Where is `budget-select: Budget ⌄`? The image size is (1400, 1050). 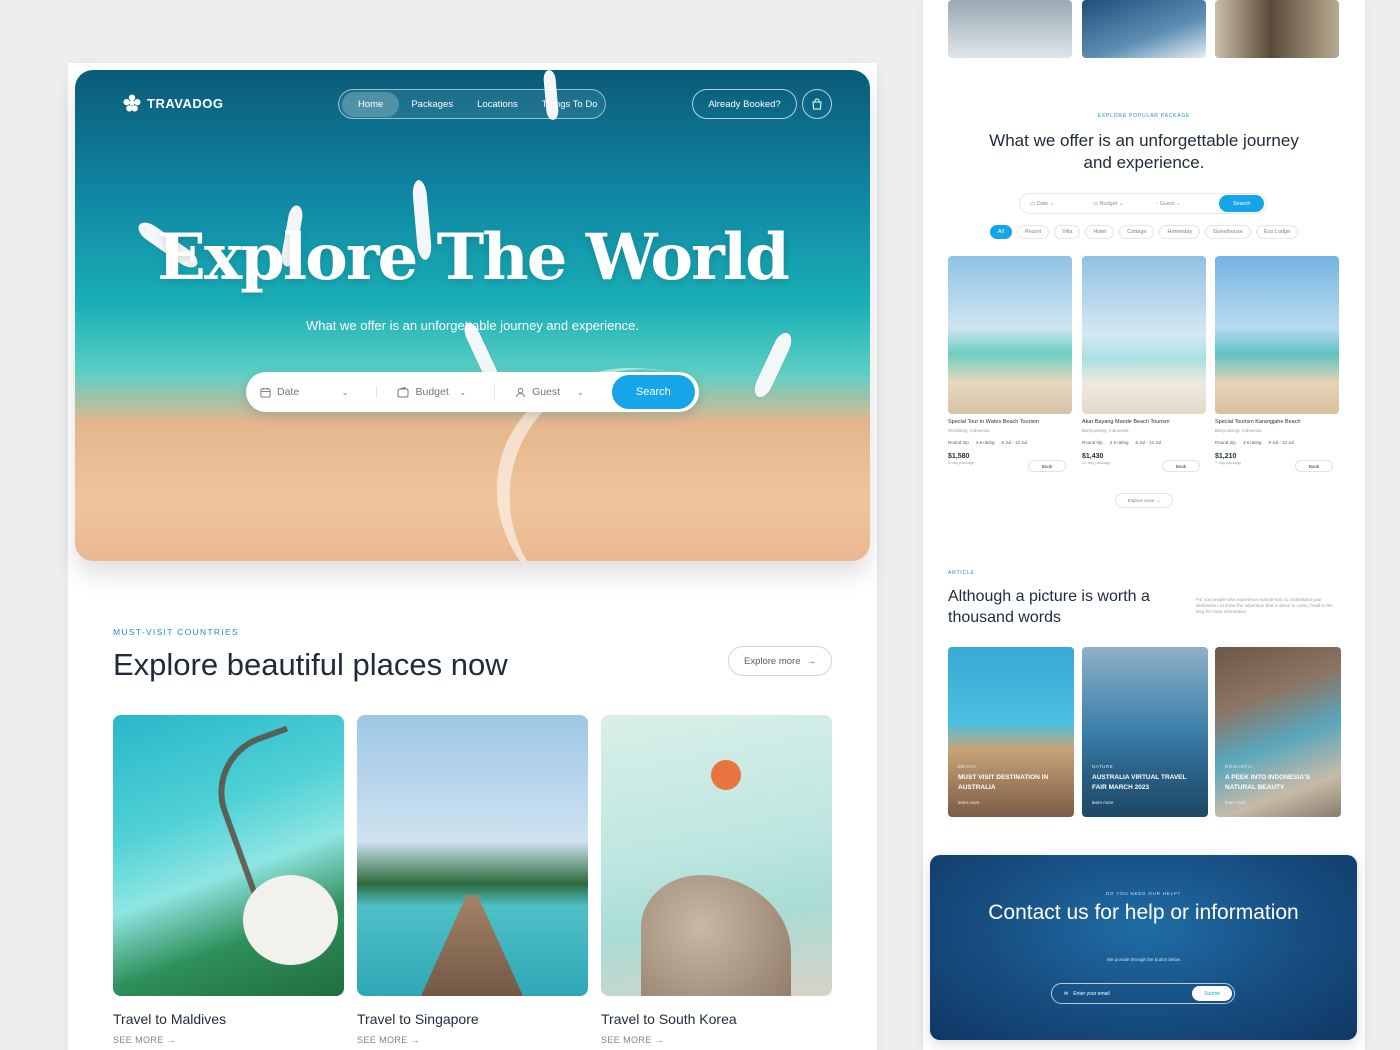
budget-select: Budget ⌄ is located at coordinates (435, 392).